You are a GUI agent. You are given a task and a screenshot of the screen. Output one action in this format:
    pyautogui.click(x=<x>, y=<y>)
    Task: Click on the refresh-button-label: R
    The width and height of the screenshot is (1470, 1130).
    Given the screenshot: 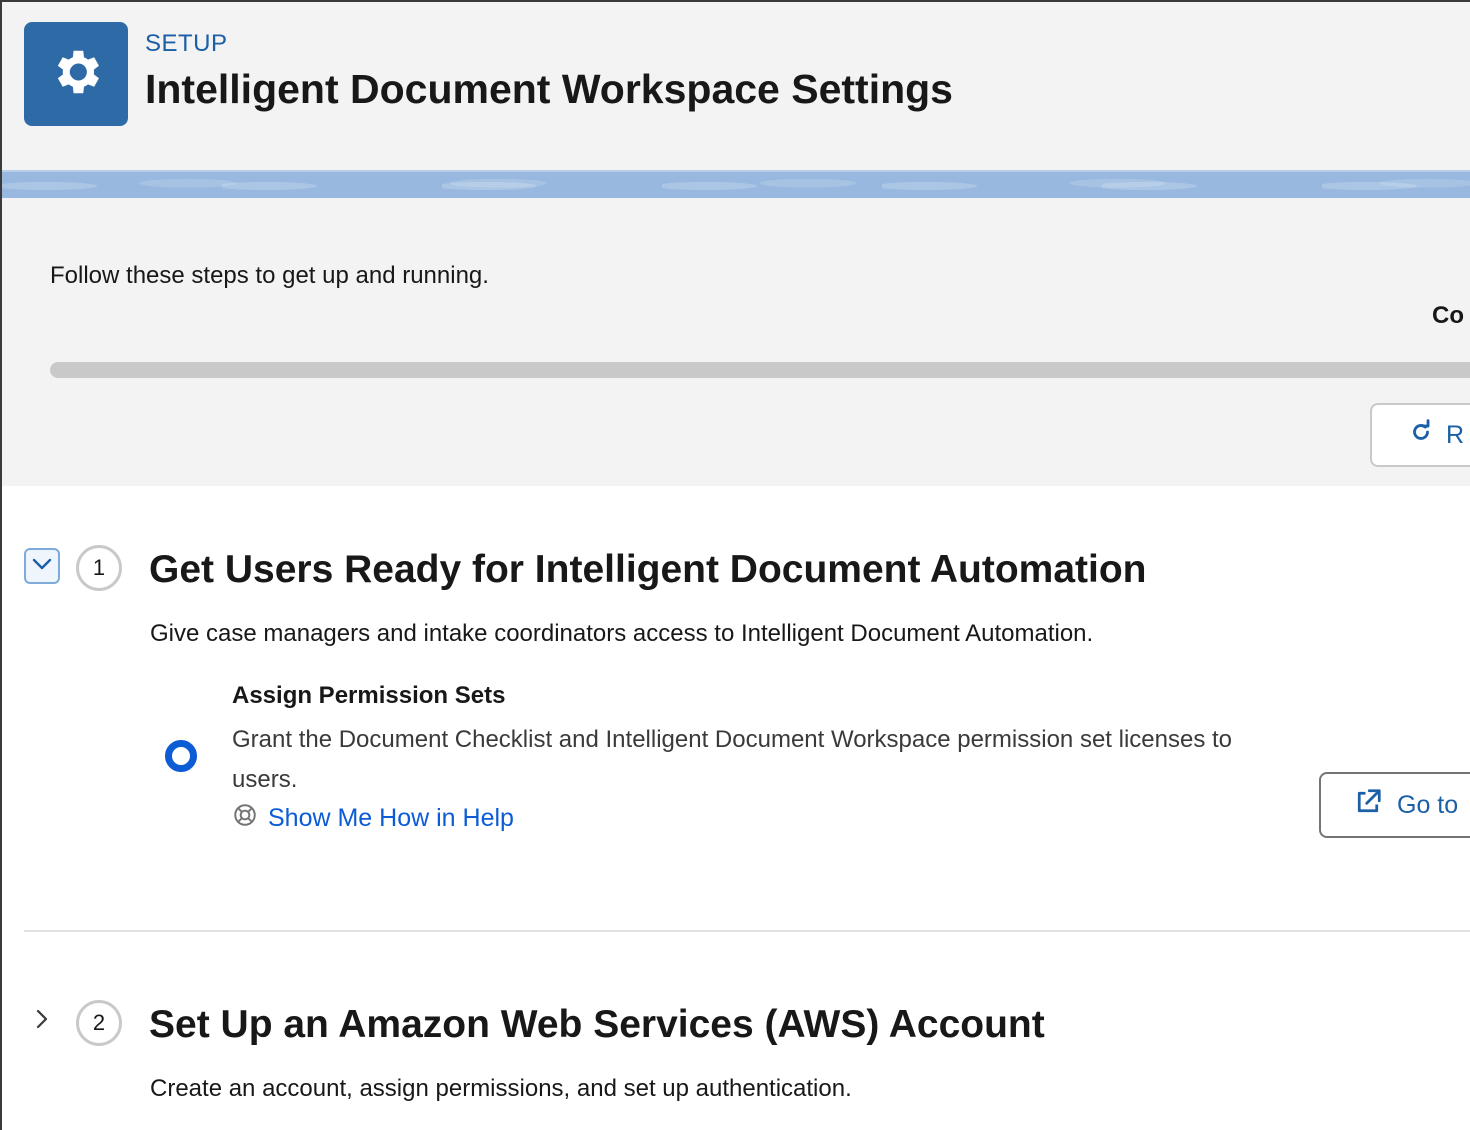 What is the action you would take?
    pyautogui.click(x=1455, y=434)
    